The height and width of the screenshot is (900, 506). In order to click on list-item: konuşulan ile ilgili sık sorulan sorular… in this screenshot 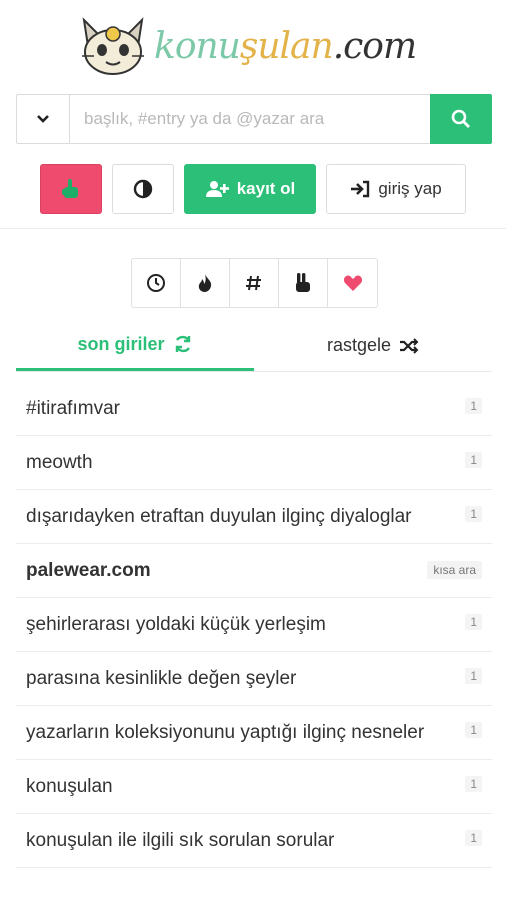, I will do `click(254, 841)`.